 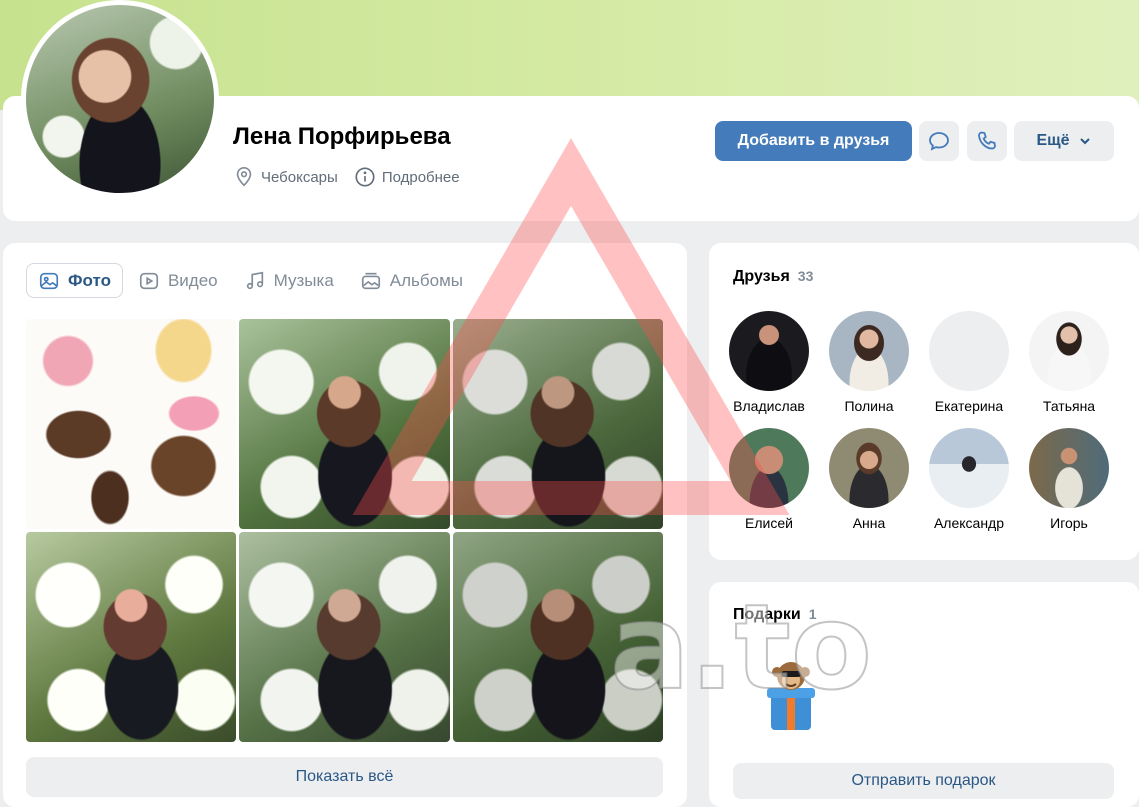 What do you see at coordinates (299, 177) in the screenshot?
I see `city-label: Чебоксары` at bounding box center [299, 177].